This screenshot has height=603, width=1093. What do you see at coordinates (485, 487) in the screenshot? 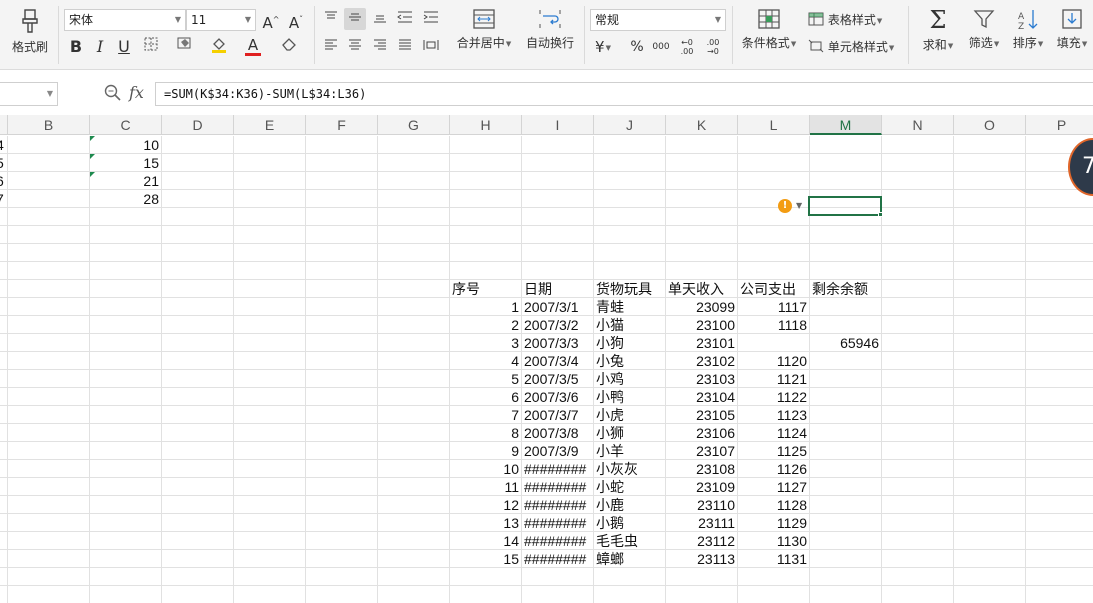
I see `table-cell: 11` at bounding box center [485, 487].